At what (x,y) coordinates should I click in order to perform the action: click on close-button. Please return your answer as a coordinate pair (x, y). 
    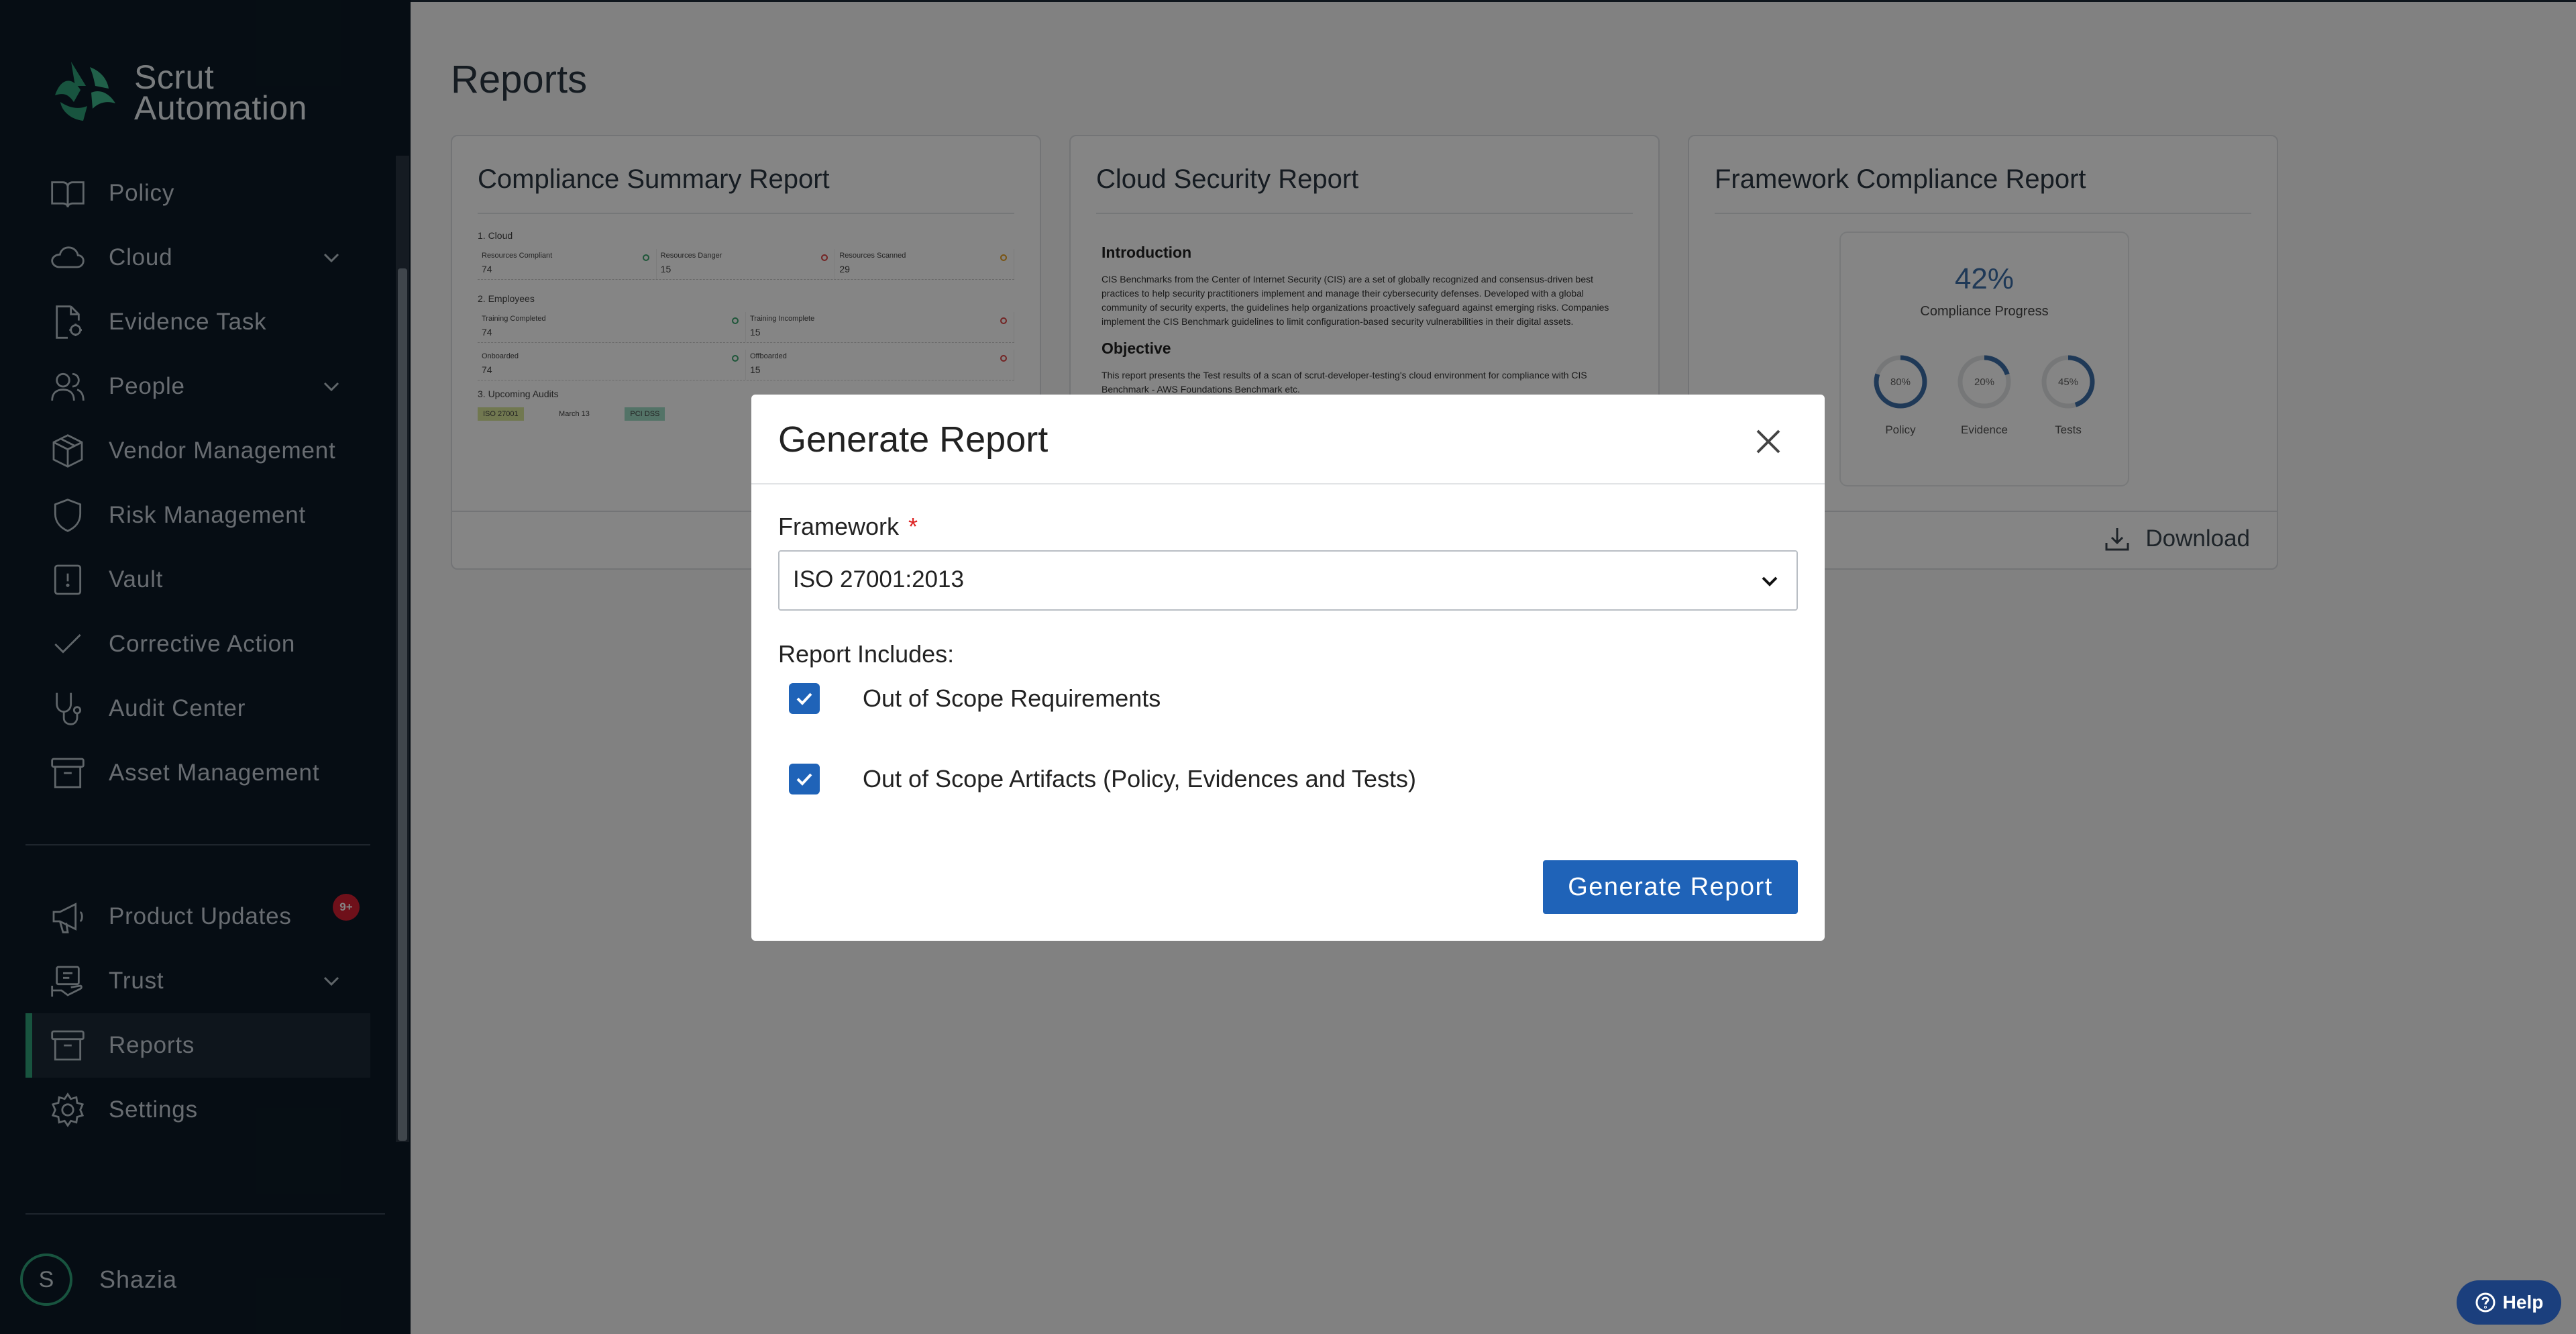
    Looking at the image, I should click on (1768, 441).